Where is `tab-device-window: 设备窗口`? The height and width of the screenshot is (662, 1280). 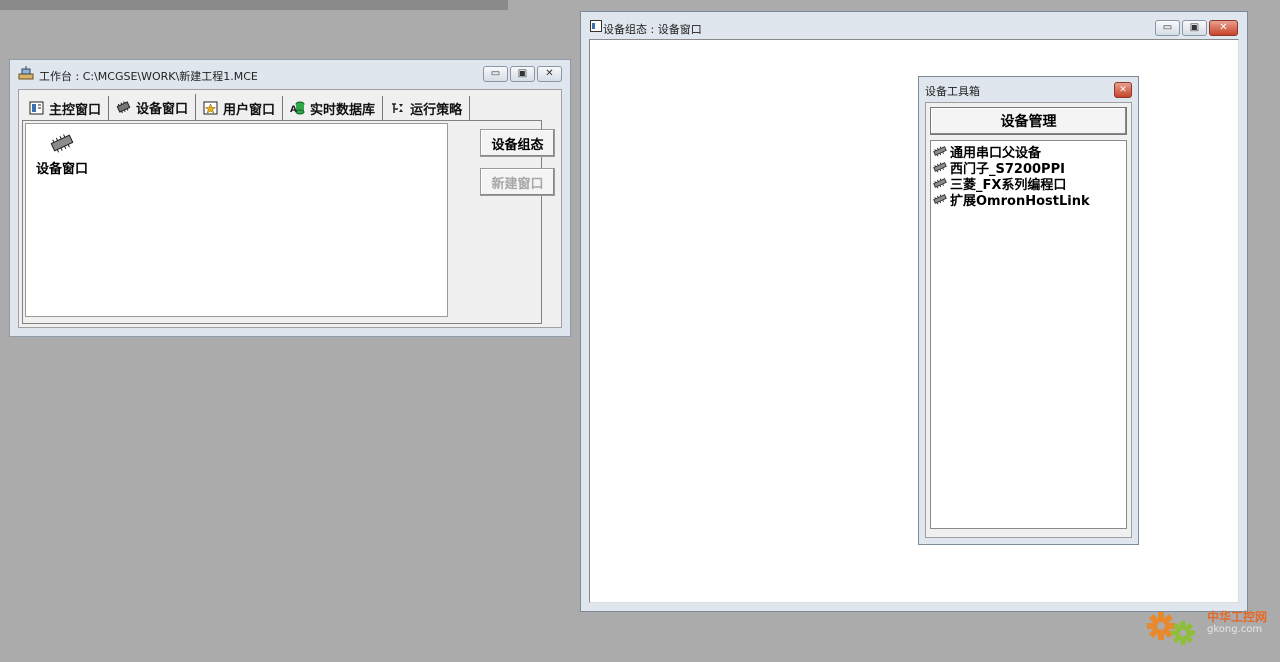 tab-device-window: 设备窗口 is located at coordinates (153, 107).